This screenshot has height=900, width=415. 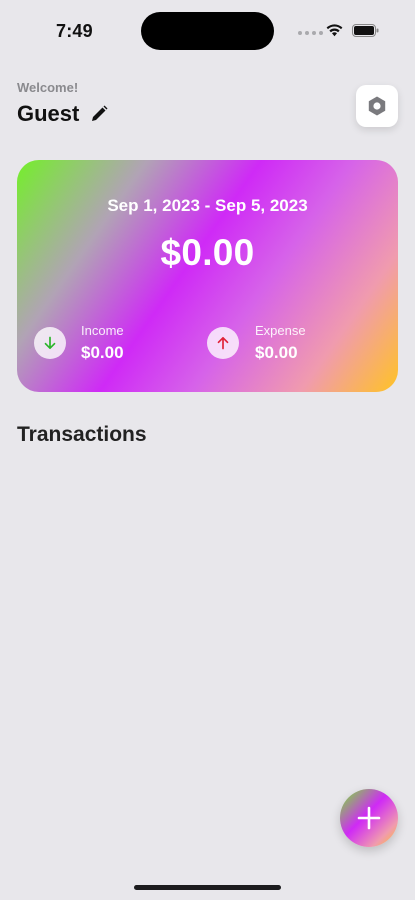 What do you see at coordinates (276, 352) in the screenshot?
I see `expense-value: $0.00` at bounding box center [276, 352].